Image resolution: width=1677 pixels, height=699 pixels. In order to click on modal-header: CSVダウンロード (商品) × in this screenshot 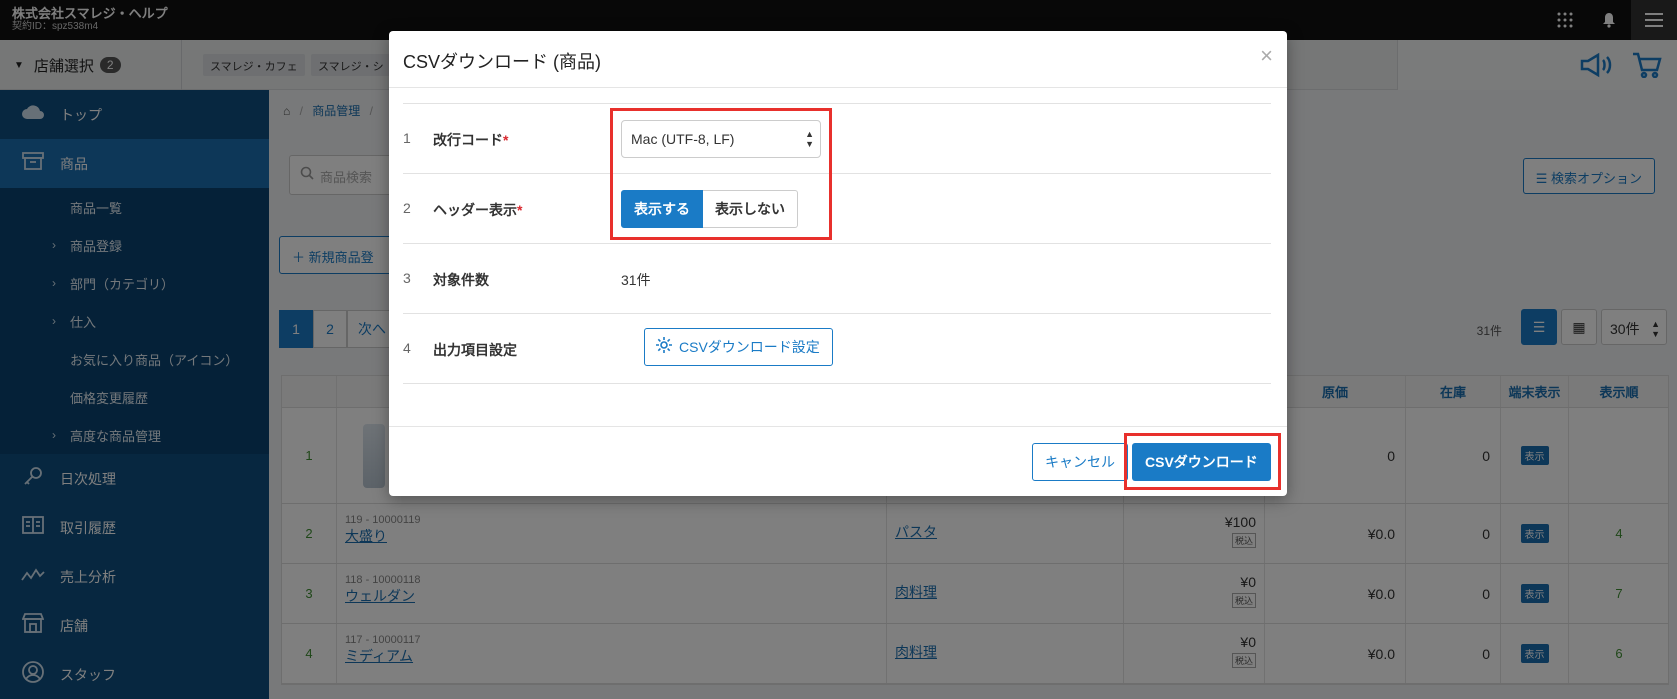, I will do `click(838, 59)`.